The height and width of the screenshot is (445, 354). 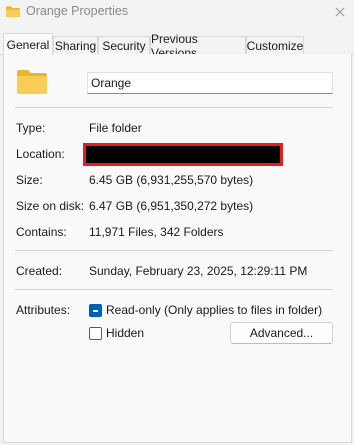 I want to click on type-value: File folder, so click(x=115, y=128).